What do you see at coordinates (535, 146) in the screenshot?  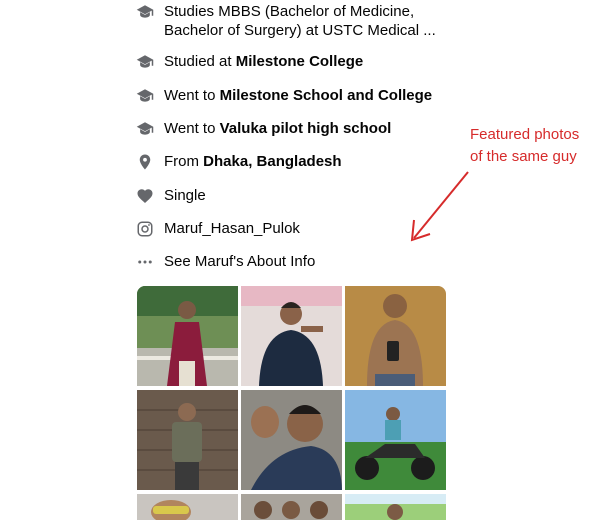 I see `annotation-text: Featured photos of the same guy` at bounding box center [535, 146].